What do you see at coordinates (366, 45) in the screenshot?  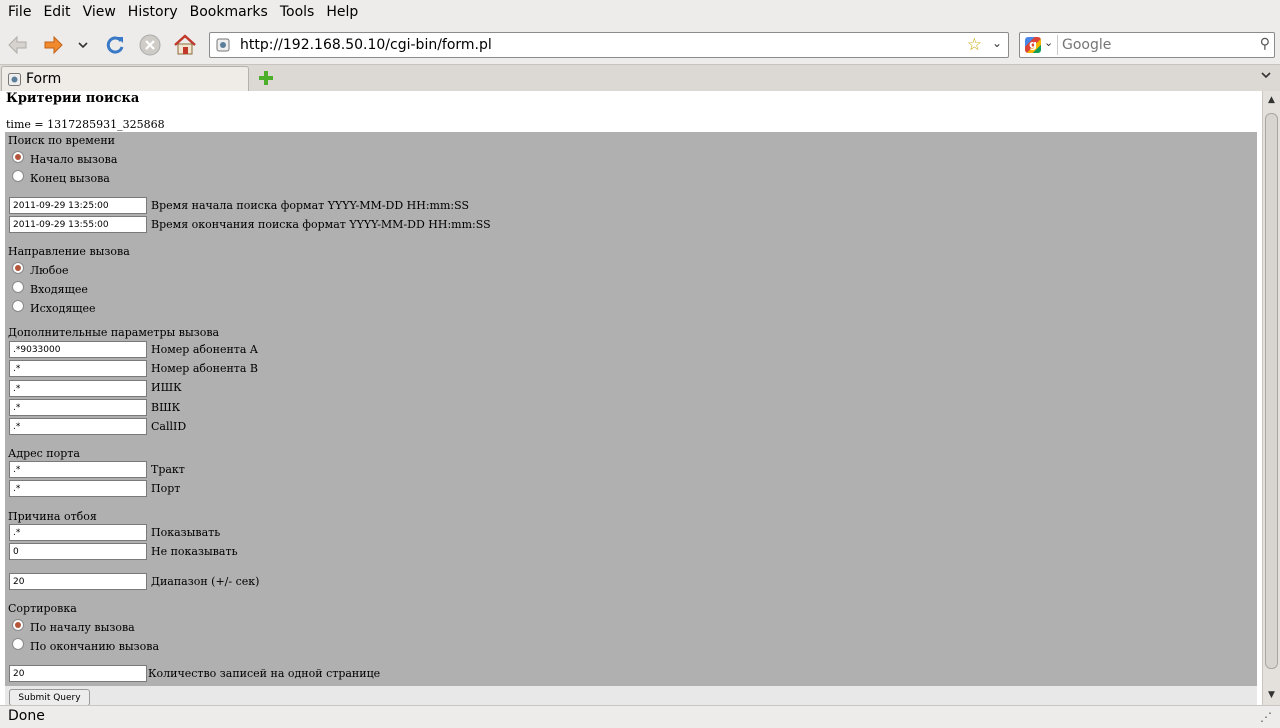 I see `url-text: http://192.168.50.10/cgi-bin/form.pl` at bounding box center [366, 45].